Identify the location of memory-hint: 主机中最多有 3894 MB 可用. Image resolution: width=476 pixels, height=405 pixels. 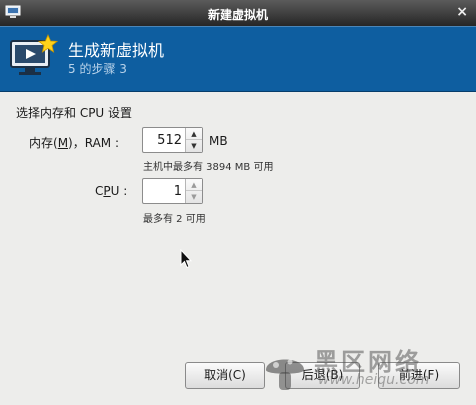
(208, 167).